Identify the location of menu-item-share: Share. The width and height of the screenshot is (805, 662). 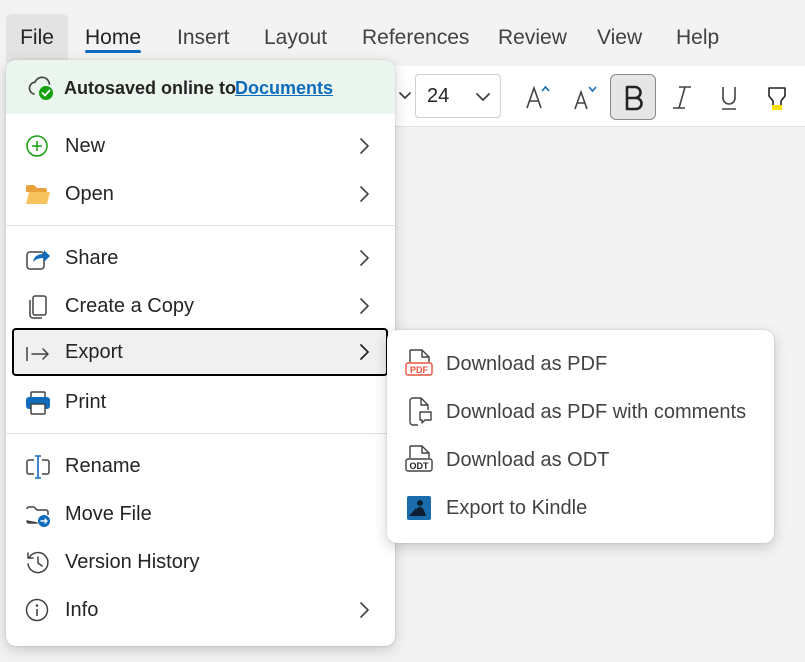
(200, 258).